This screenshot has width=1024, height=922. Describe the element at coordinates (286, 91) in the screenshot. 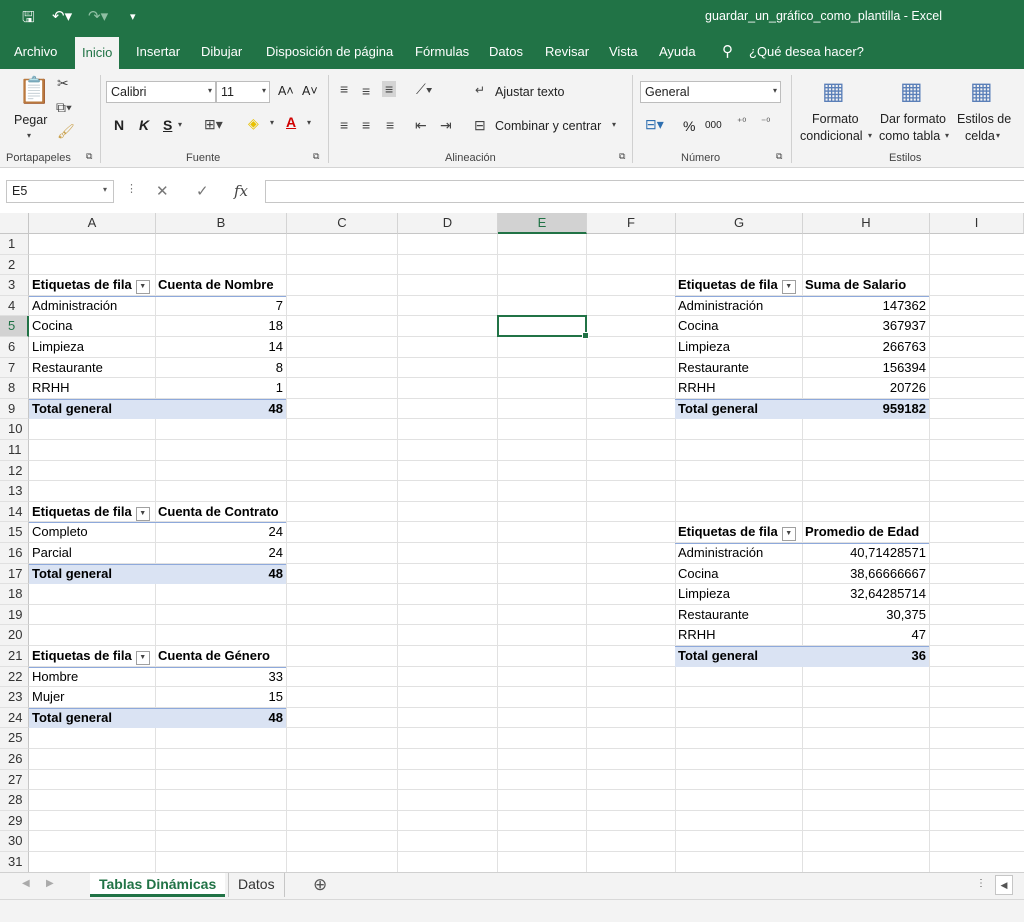

I see `increase-font-icon: A˄` at that location.